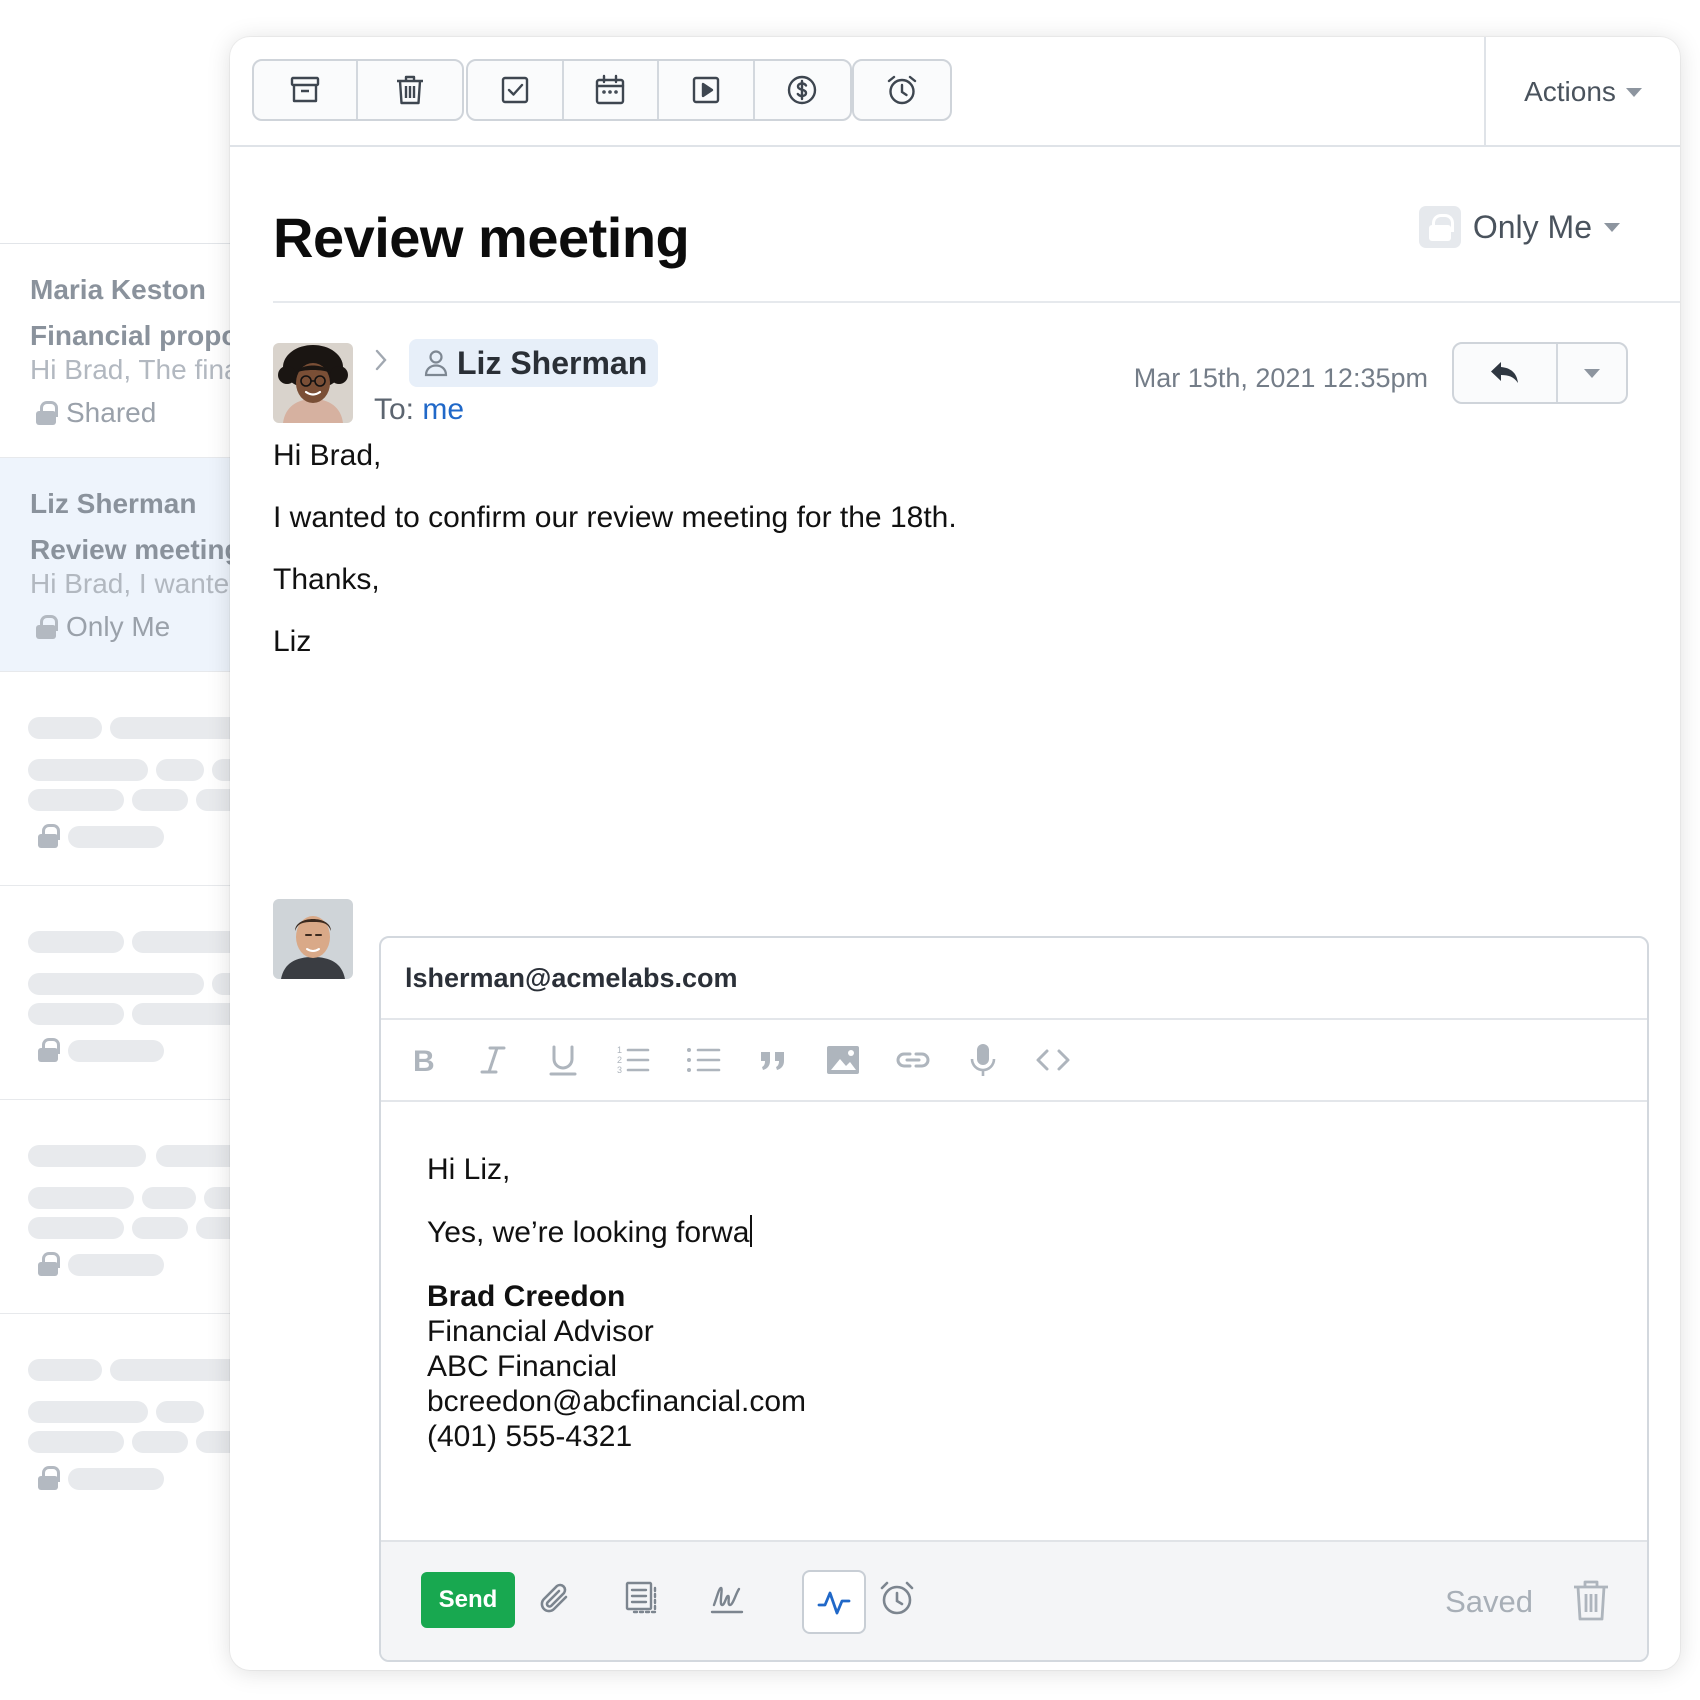 This screenshot has height=1700, width=1700. Describe the element at coordinates (976, 302) in the screenshot. I see `divider` at that location.